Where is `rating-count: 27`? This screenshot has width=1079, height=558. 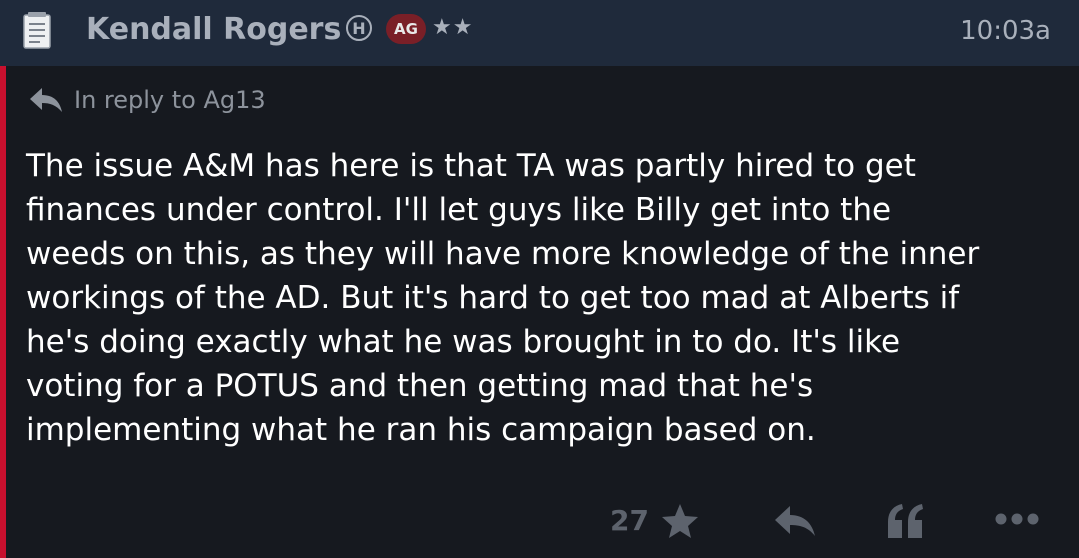 rating-count: 27 is located at coordinates (629, 520).